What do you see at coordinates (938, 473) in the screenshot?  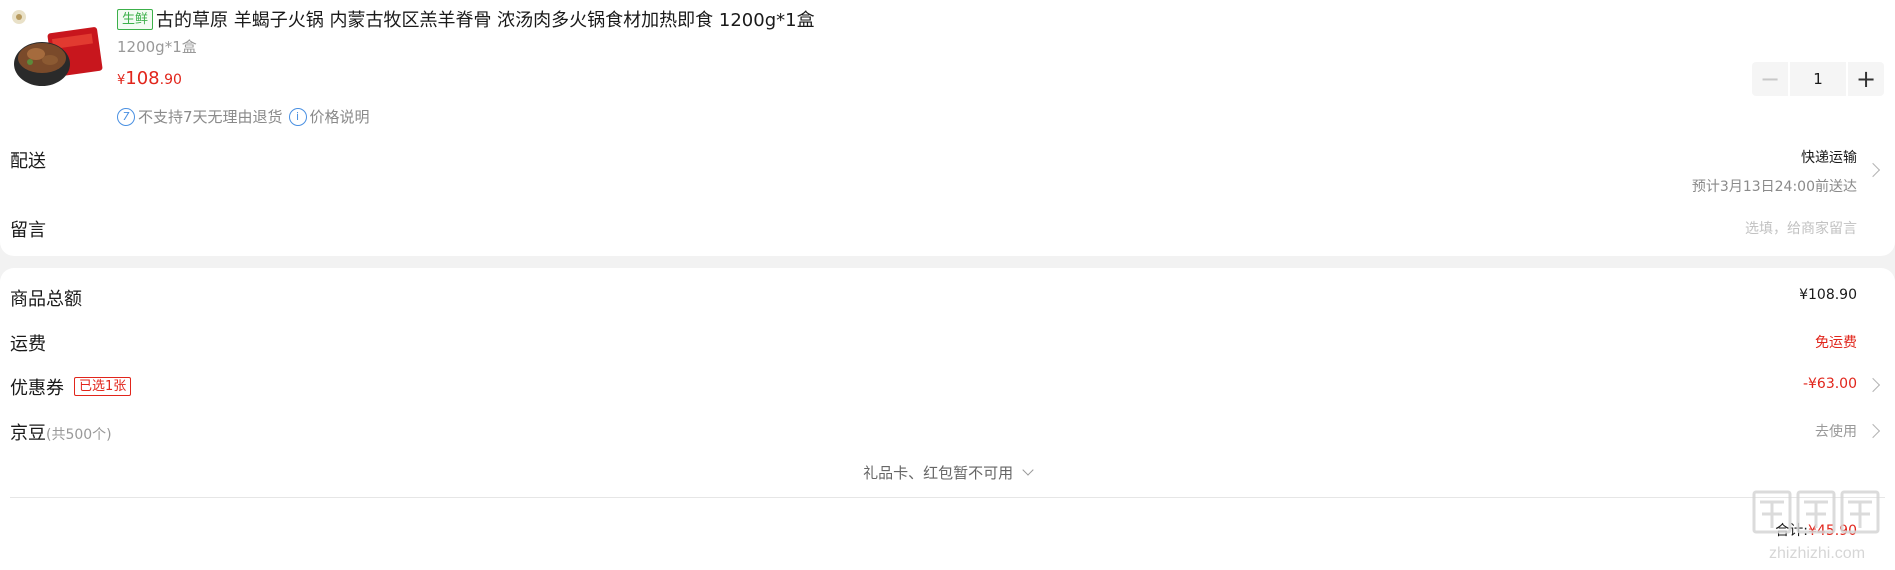 I see `giftcard-note: 礼品卡、红包暂不可用` at bounding box center [938, 473].